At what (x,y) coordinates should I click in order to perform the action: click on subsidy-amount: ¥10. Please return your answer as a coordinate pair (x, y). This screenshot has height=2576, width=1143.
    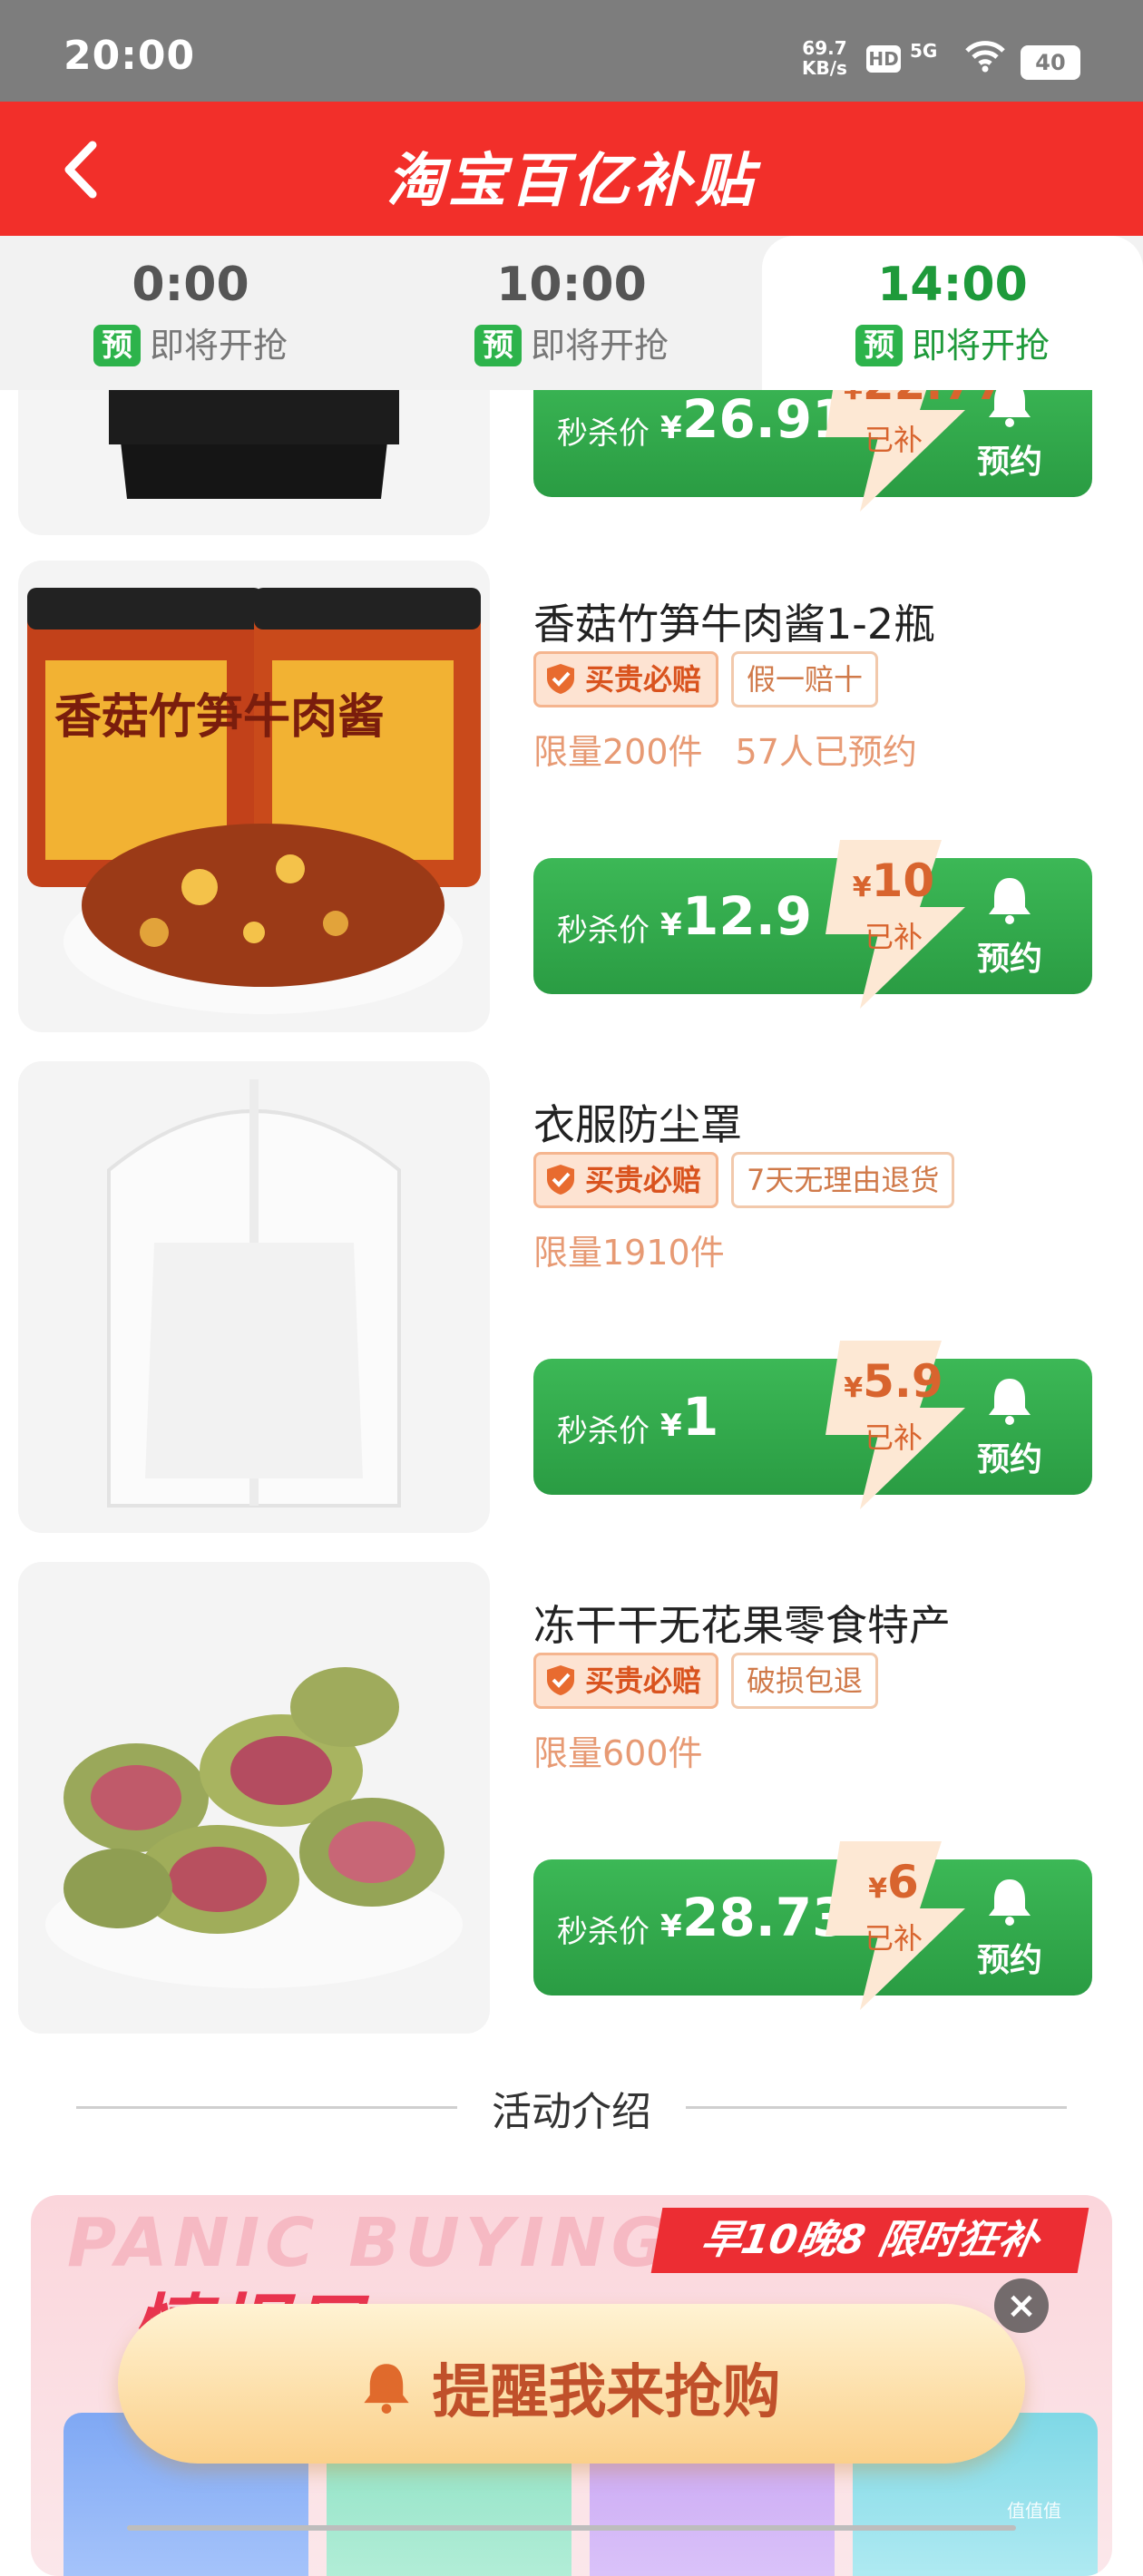
    Looking at the image, I should click on (893, 880).